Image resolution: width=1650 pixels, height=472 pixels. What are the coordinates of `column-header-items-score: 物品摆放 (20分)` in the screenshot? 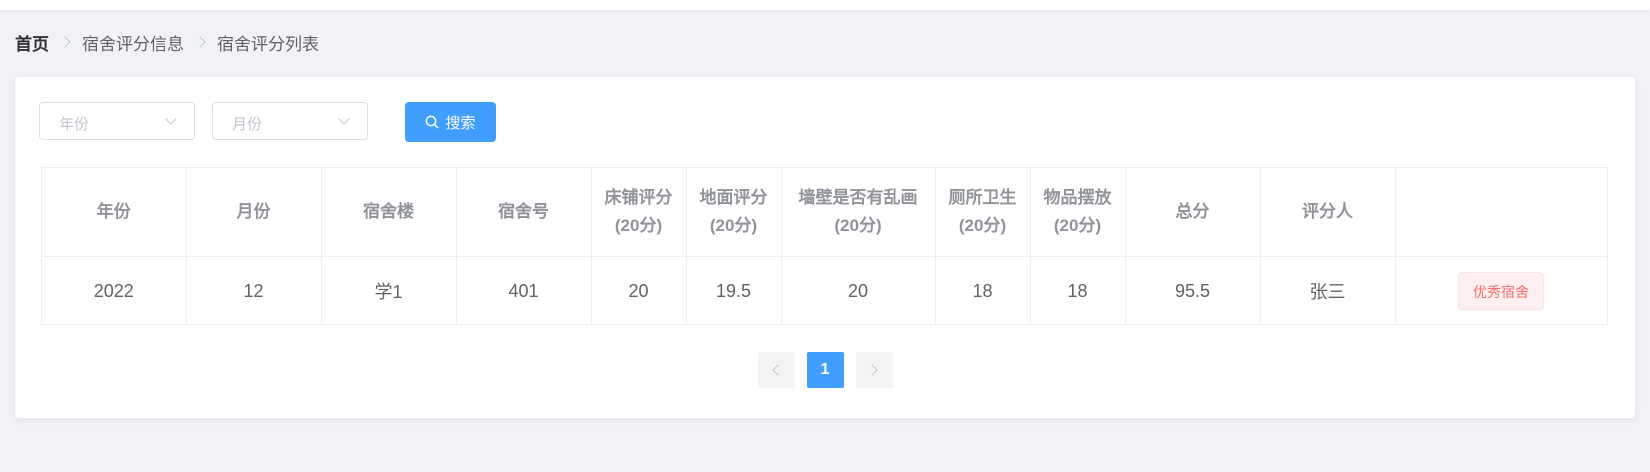 It's located at (1078, 212).